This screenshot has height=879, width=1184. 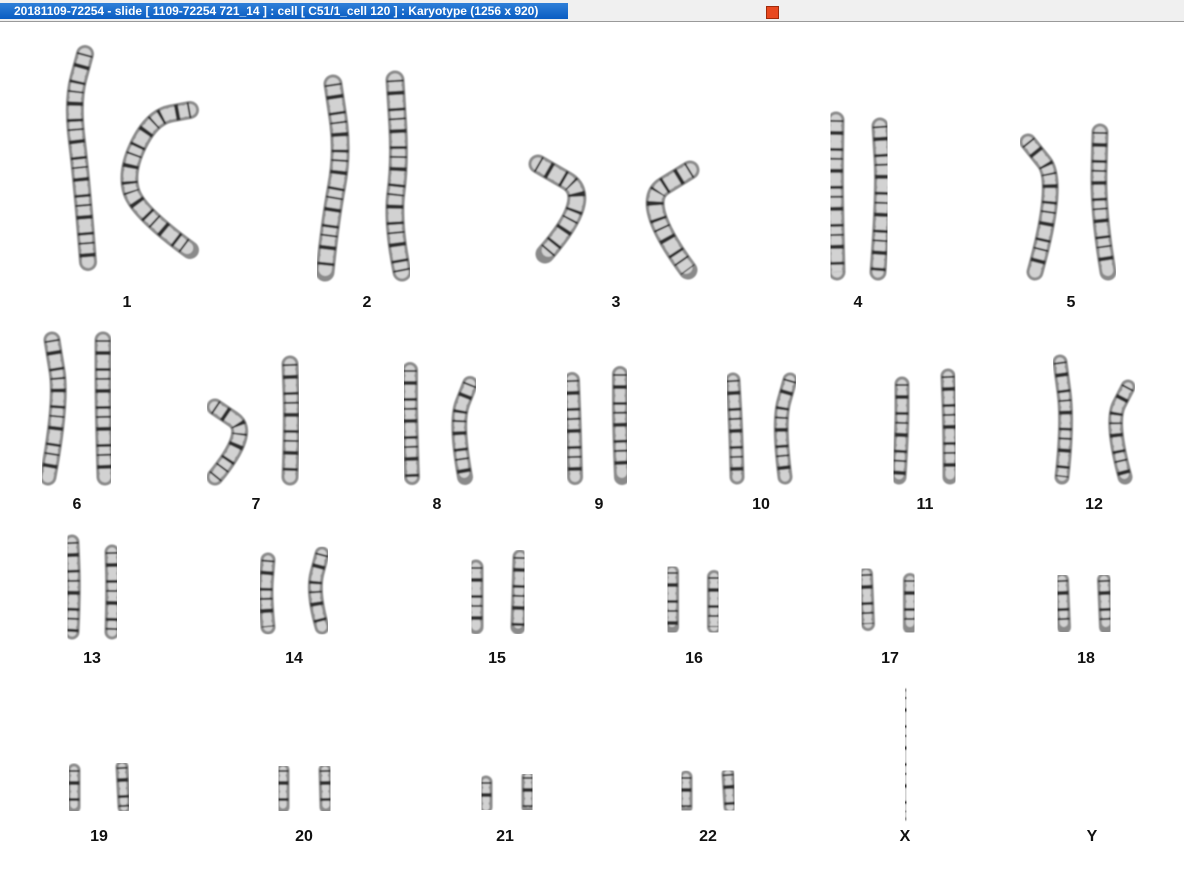 What do you see at coordinates (925, 504) in the screenshot?
I see `chromosome-label-11: 11` at bounding box center [925, 504].